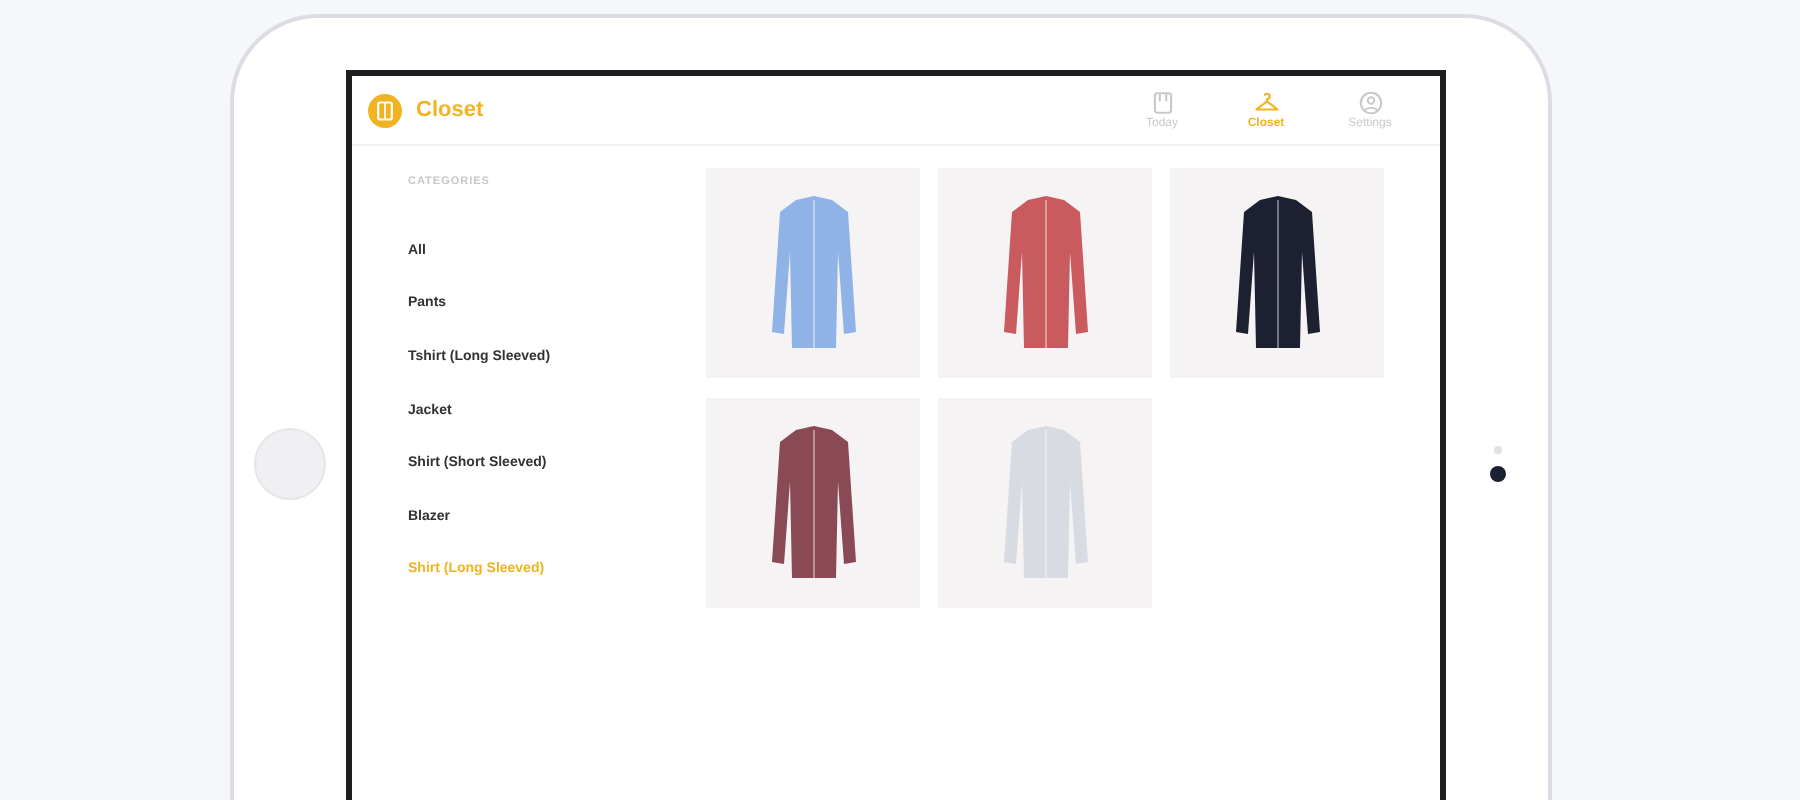  I want to click on hanger-icon, so click(1266, 103).